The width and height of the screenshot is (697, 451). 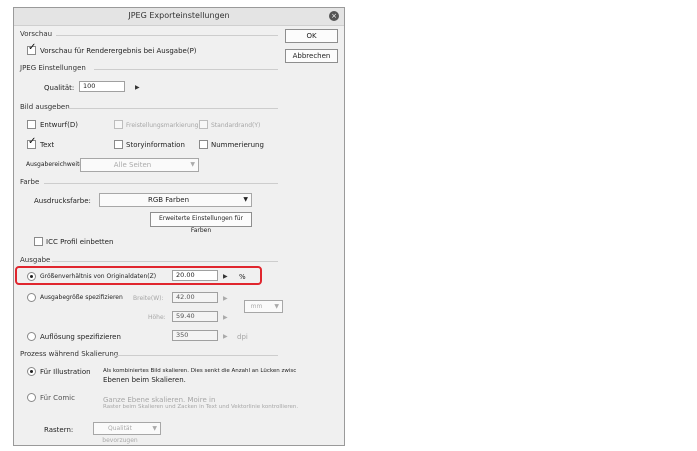 What do you see at coordinates (65, 372) in the screenshot?
I see `illustration-label: Für Illustration` at bounding box center [65, 372].